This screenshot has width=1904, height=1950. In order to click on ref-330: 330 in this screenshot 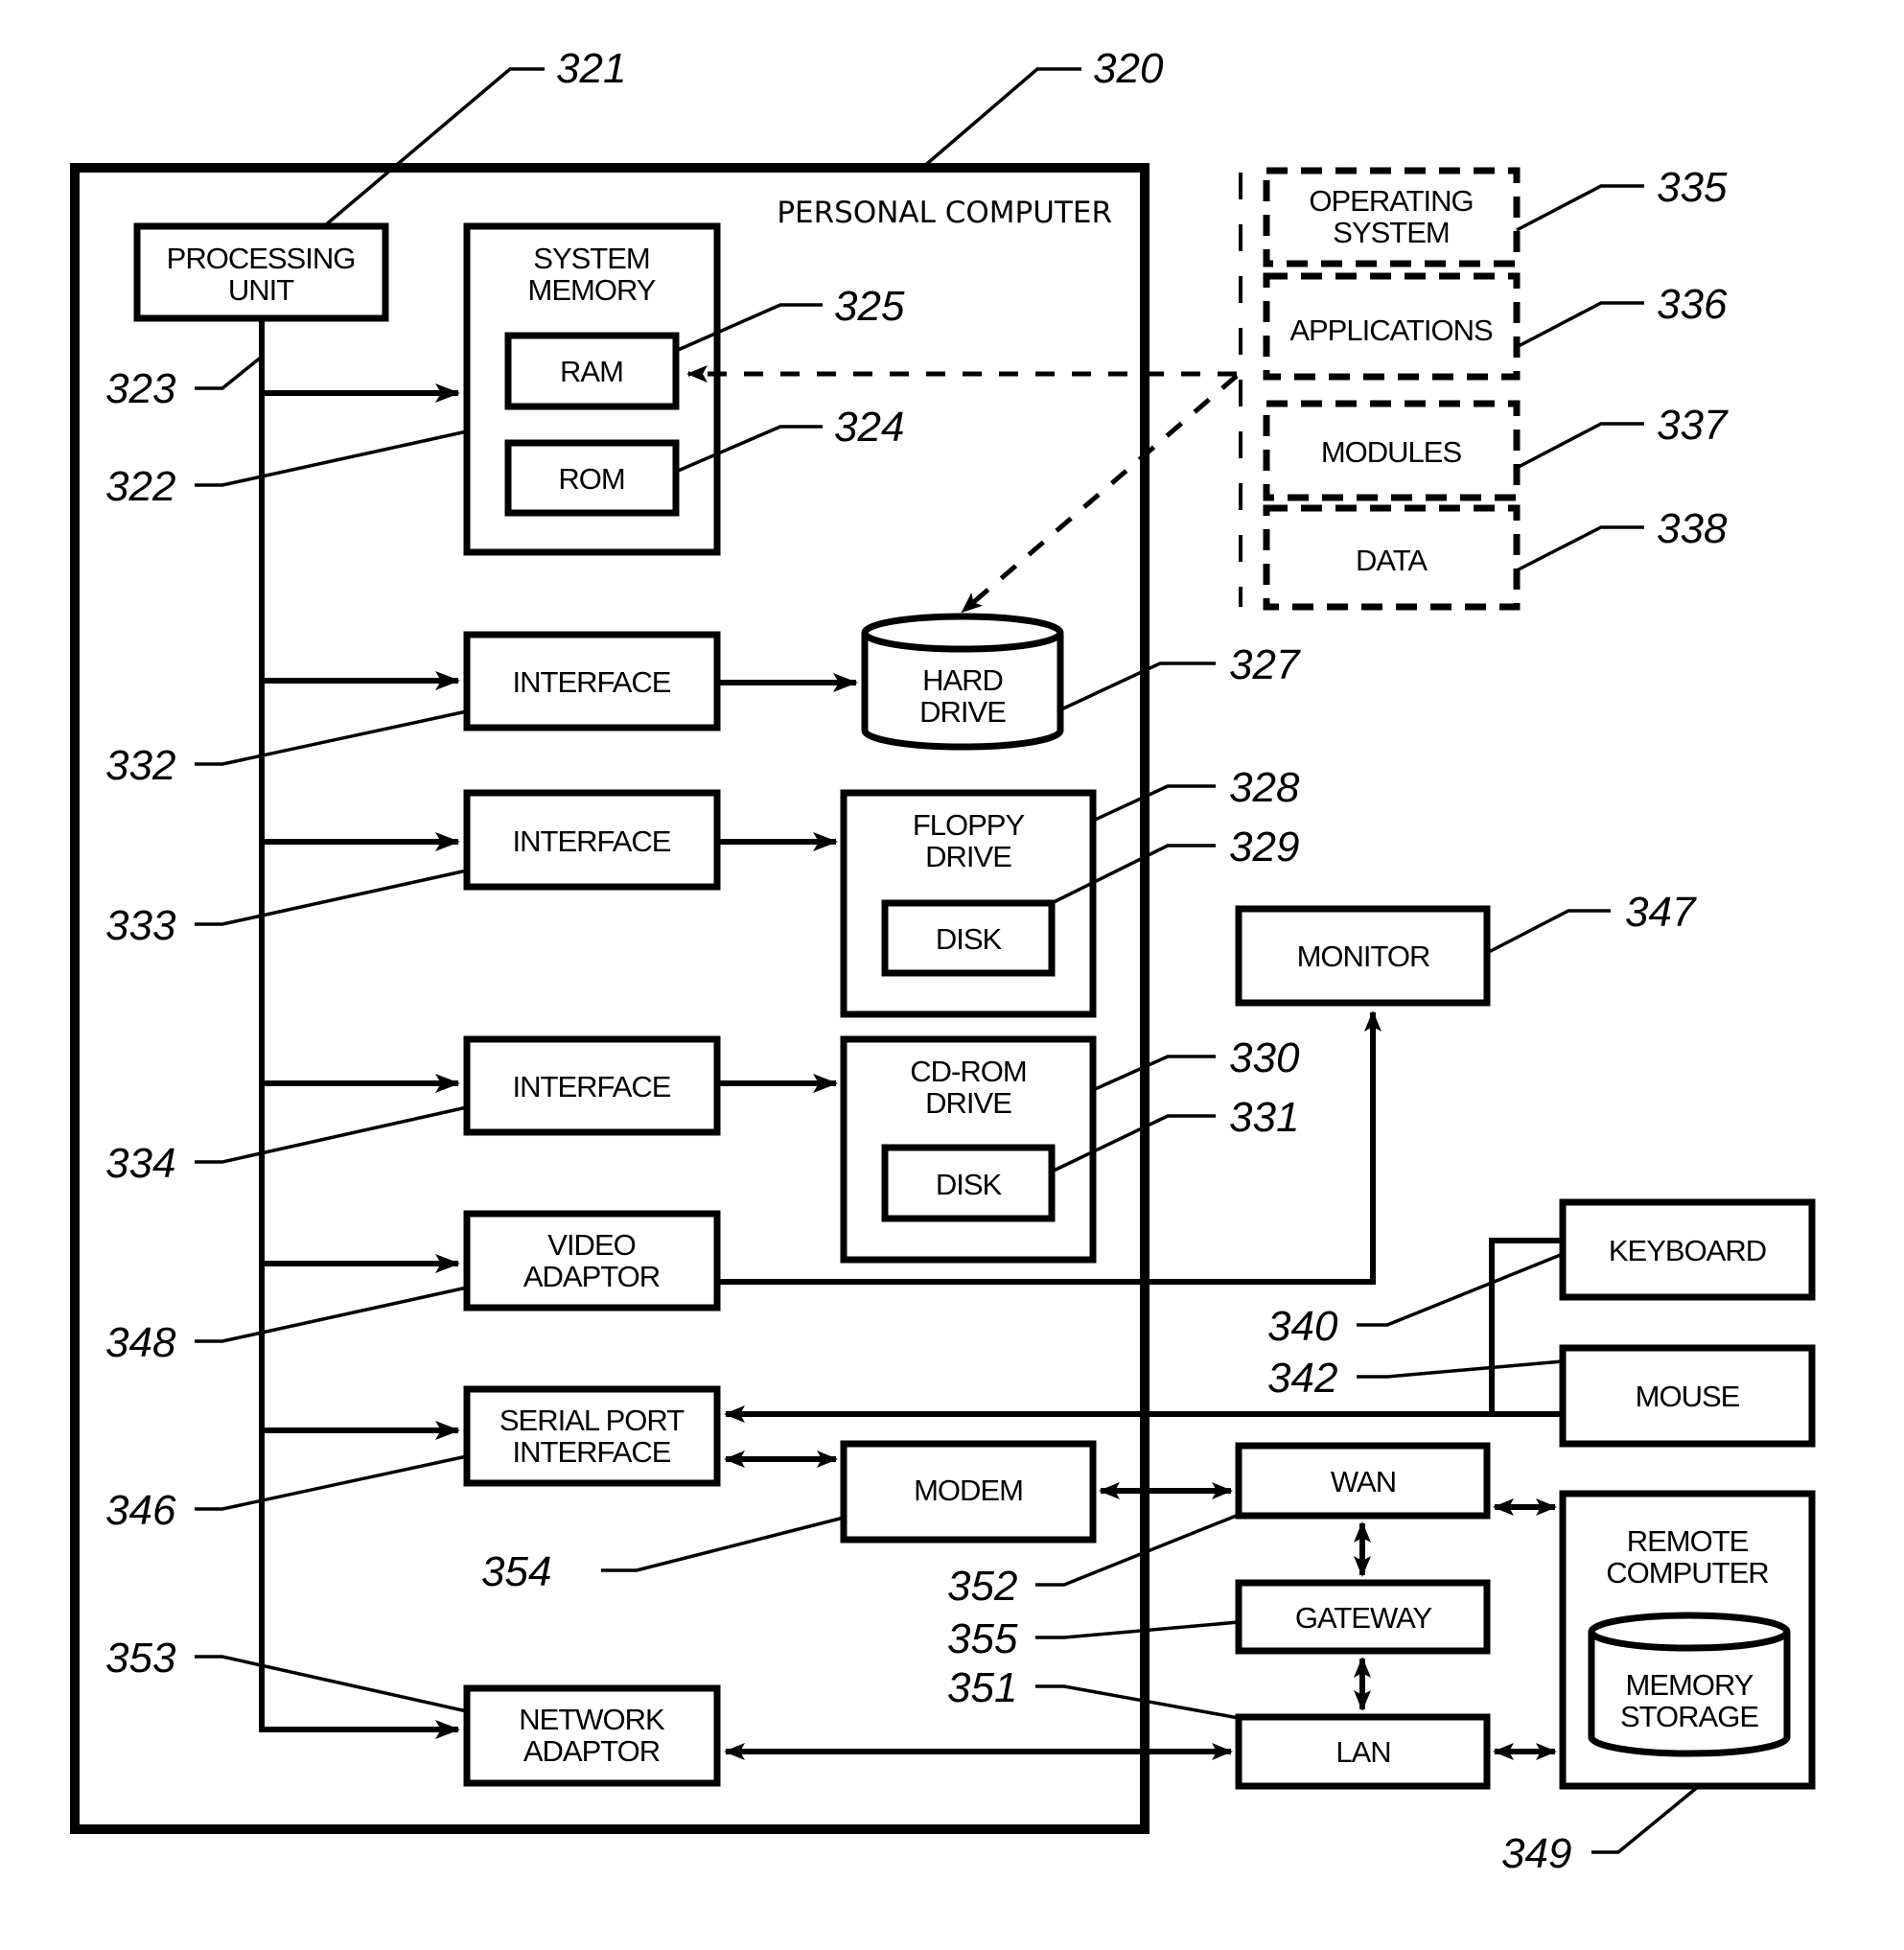, I will do `click(1265, 1057)`.